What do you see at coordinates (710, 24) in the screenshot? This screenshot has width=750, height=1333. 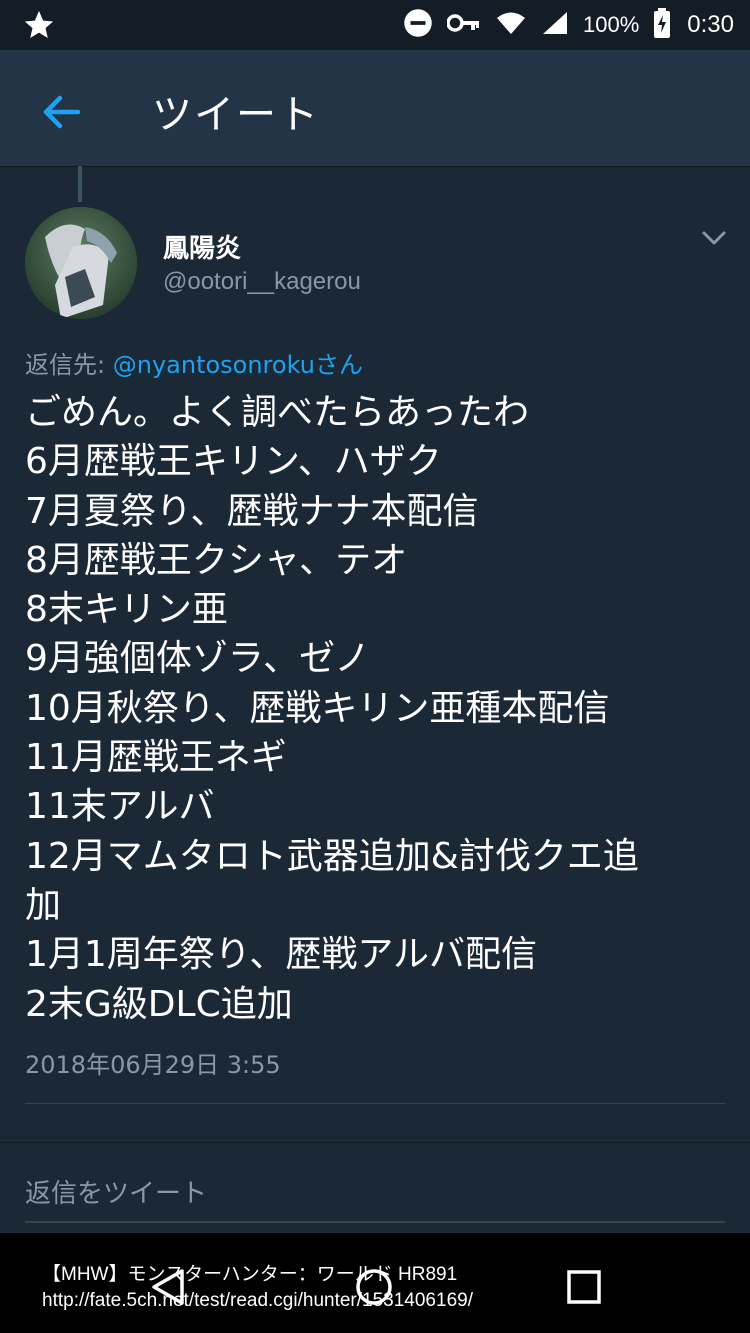 I see `status-time: 0:30` at bounding box center [710, 24].